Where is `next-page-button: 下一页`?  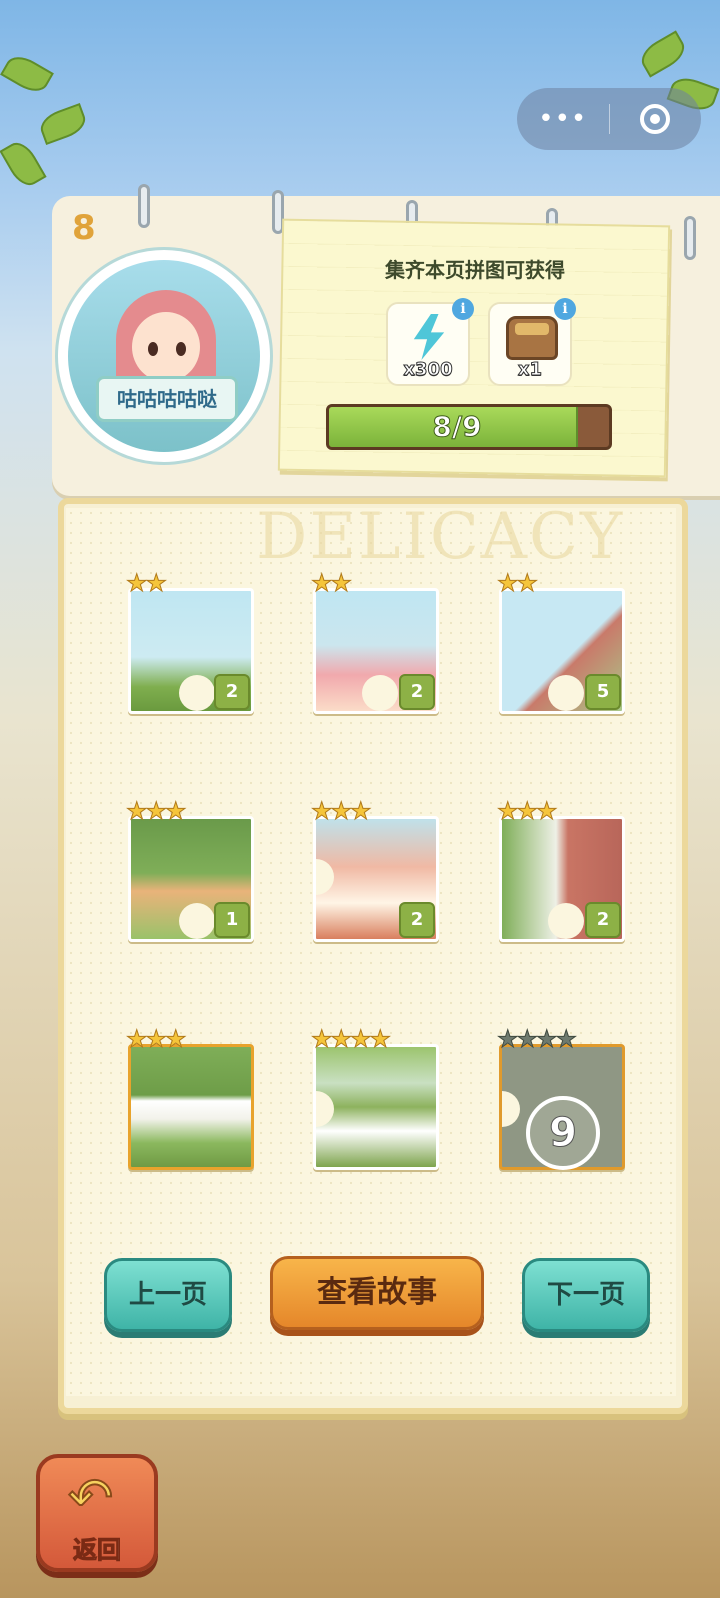
next-page-button: 下一页 is located at coordinates (586, 1295).